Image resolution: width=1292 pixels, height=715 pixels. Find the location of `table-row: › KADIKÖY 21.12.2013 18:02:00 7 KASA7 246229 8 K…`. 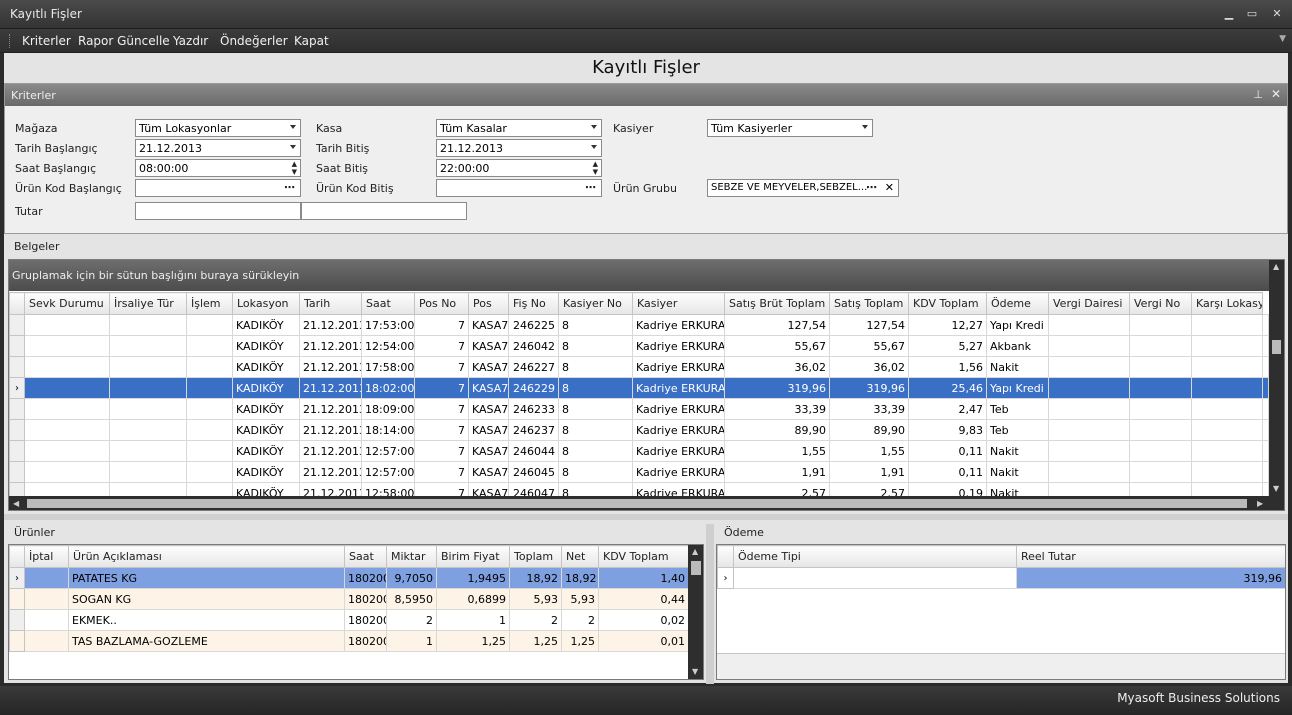

table-row: › KADIKÖY 21.12.2013 18:02:00 7 KASA7 246229 8 K… is located at coordinates (639, 388).